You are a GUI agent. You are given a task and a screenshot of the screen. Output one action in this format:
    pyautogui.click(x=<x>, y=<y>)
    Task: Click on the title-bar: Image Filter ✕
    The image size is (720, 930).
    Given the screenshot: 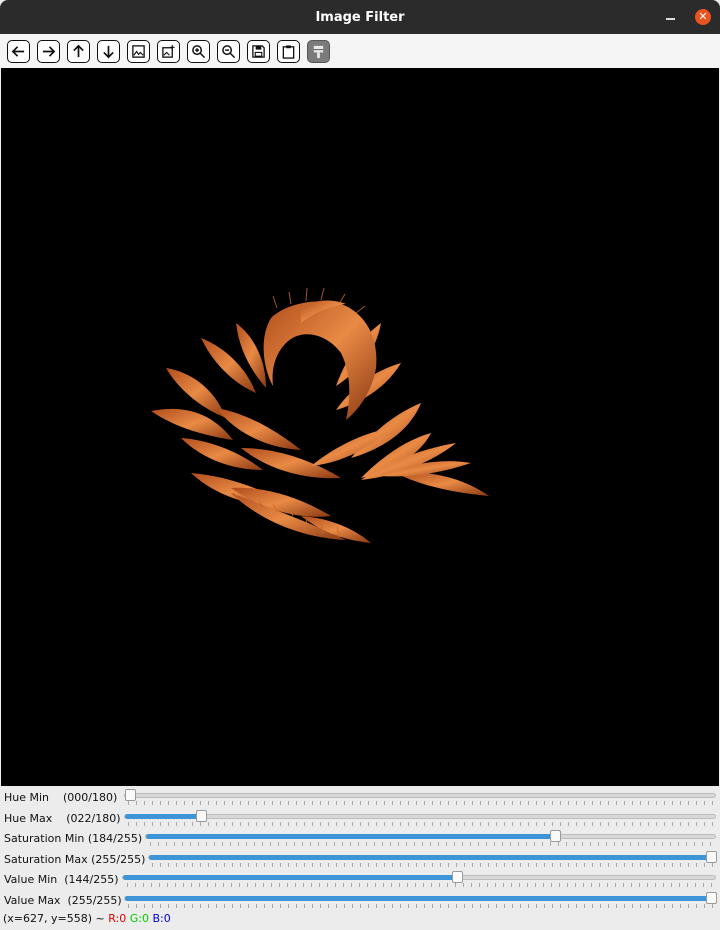 What is the action you would take?
    pyautogui.click(x=360, y=17)
    